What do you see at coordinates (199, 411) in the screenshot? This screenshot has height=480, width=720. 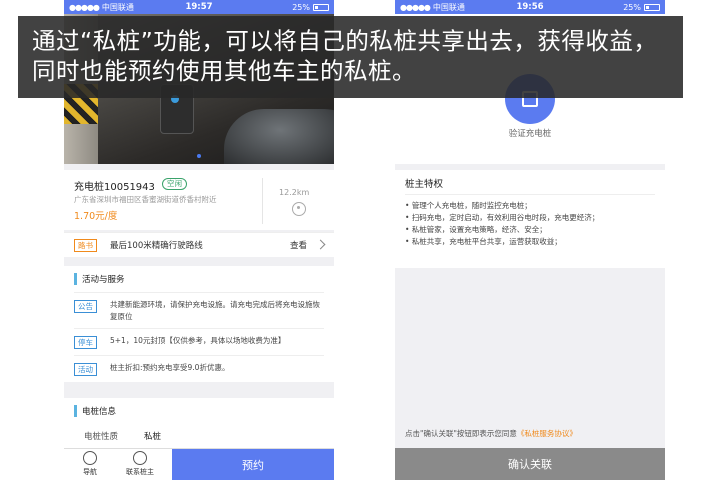 I see `pile-info-header: 电桩信息` at bounding box center [199, 411].